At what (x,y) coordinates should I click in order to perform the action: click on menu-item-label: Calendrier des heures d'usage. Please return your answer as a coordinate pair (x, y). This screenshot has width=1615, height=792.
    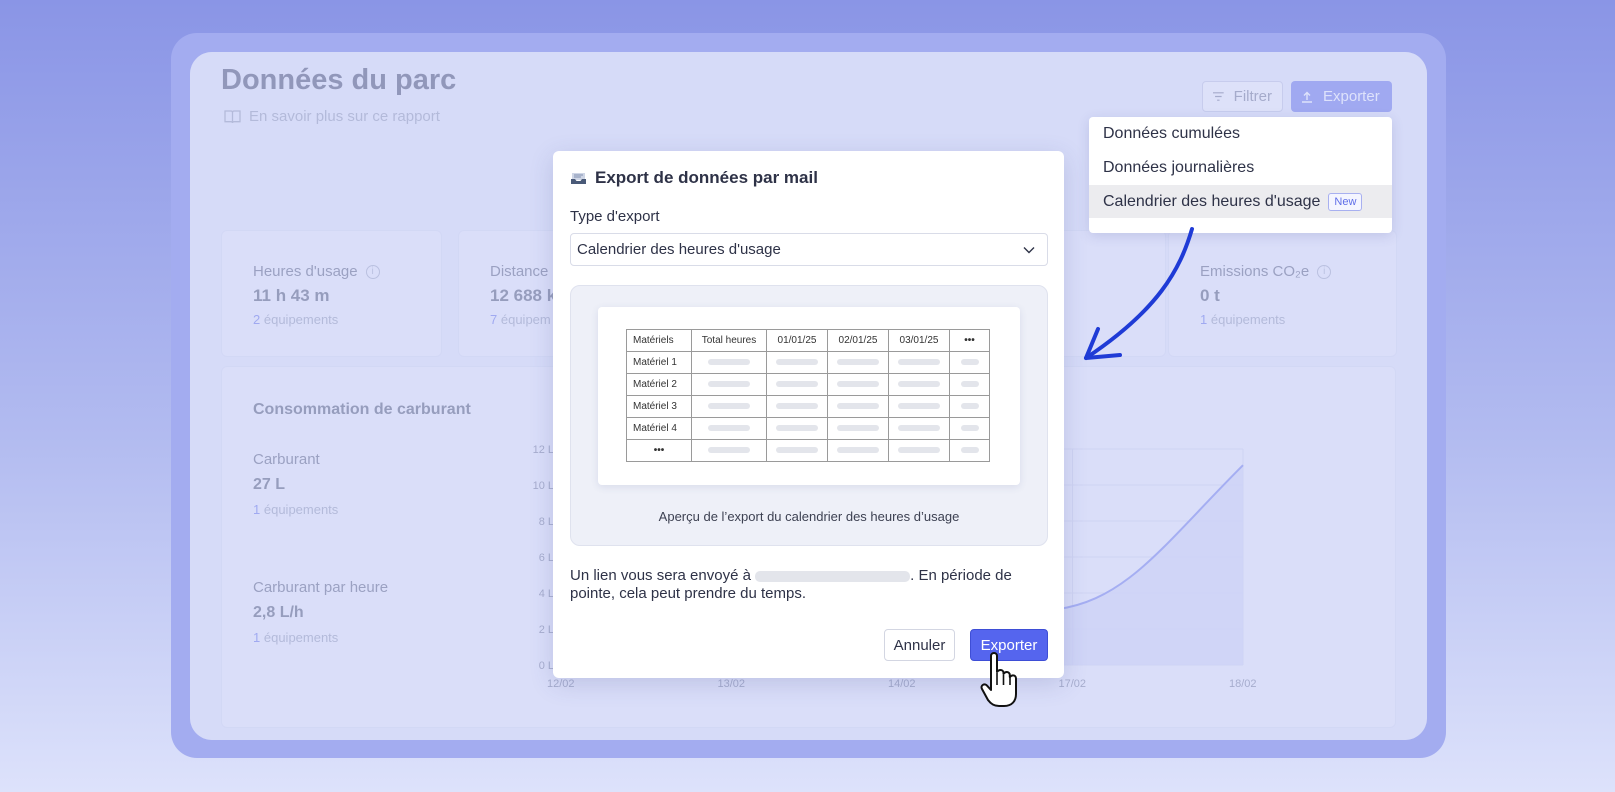
    Looking at the image, I should click on (1212, 201).